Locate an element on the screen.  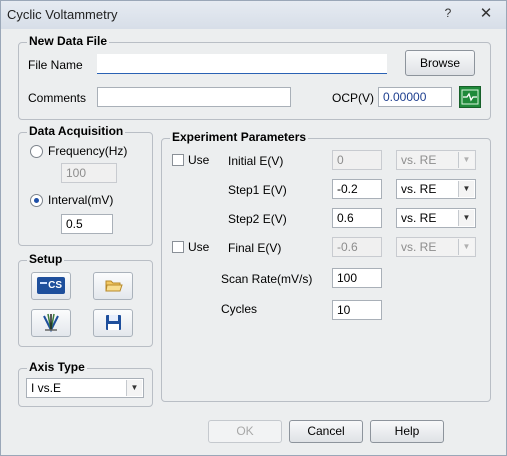
close-icon: ✕ is located at coordinates (486, 13).